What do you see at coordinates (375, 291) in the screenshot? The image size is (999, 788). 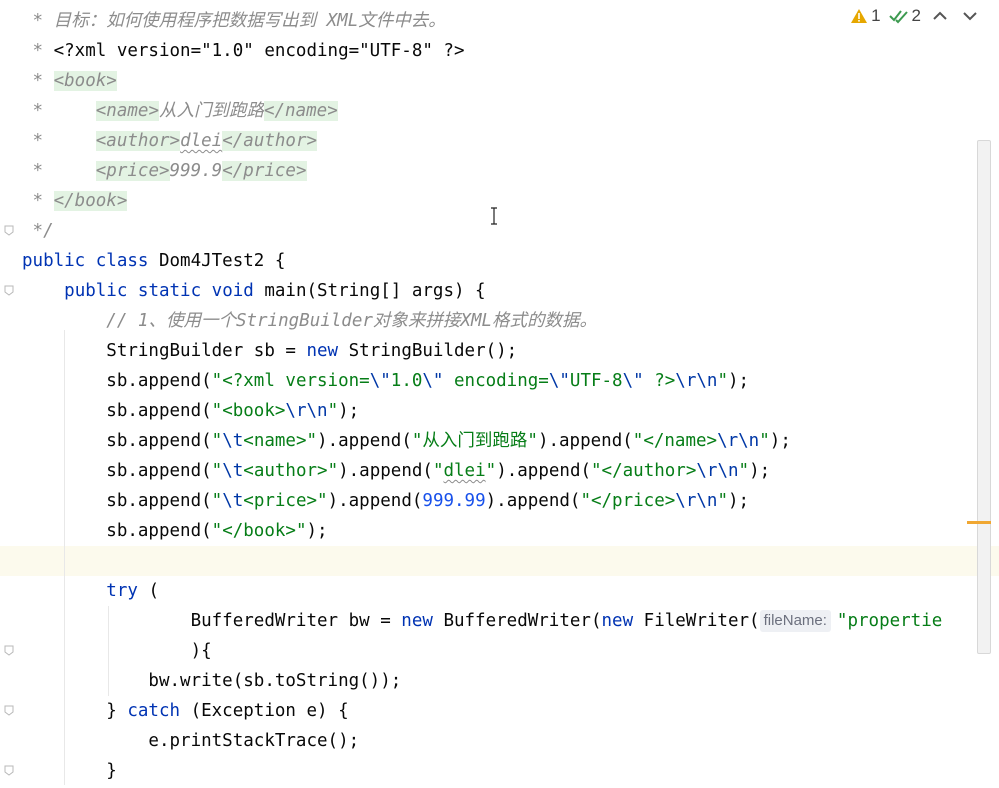 I see `code-token: main(String[] args) {` at bounding box center [375, 291].